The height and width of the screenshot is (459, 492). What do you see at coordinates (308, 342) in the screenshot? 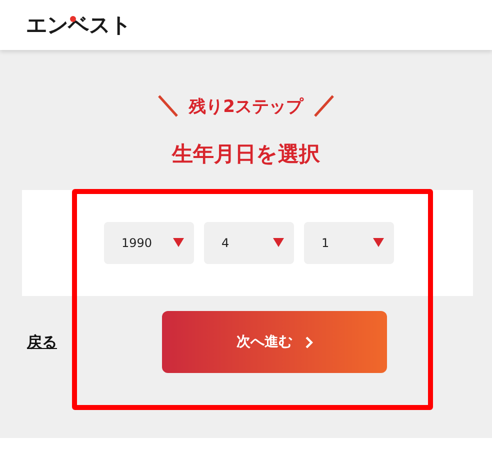
I see `chevron-right-icon` at bounding box center [308, 342].